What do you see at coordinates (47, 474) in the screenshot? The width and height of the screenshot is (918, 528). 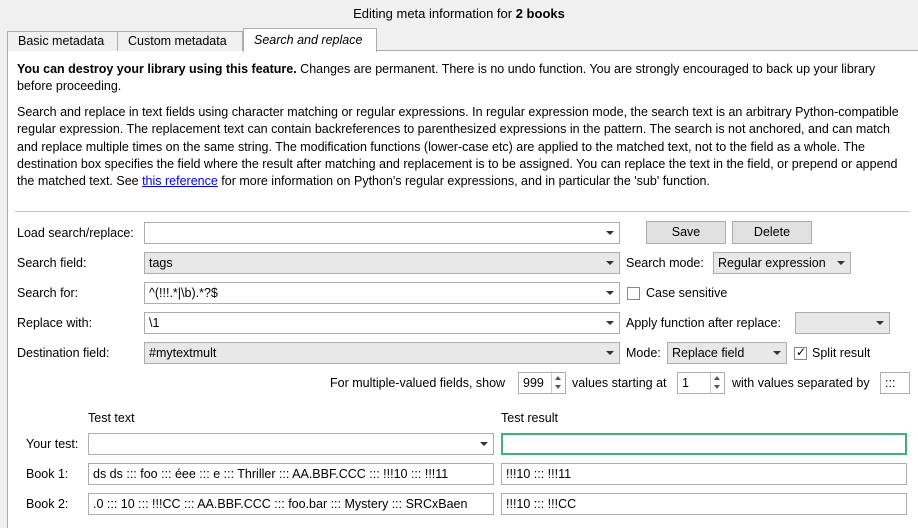 I see `book1-label: Book 1:` at bounding box center [47, 474].